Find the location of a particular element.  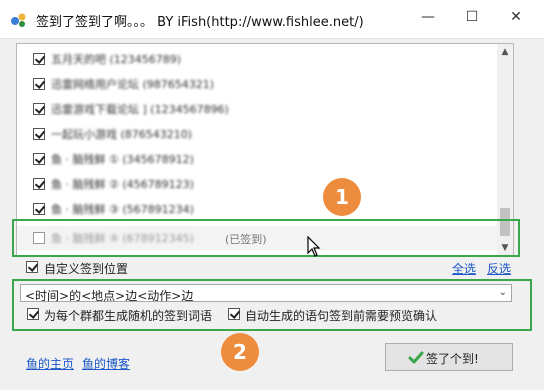

template-value: <时间>的<地点>边<动作>边 is located at coordinates (109, 296).